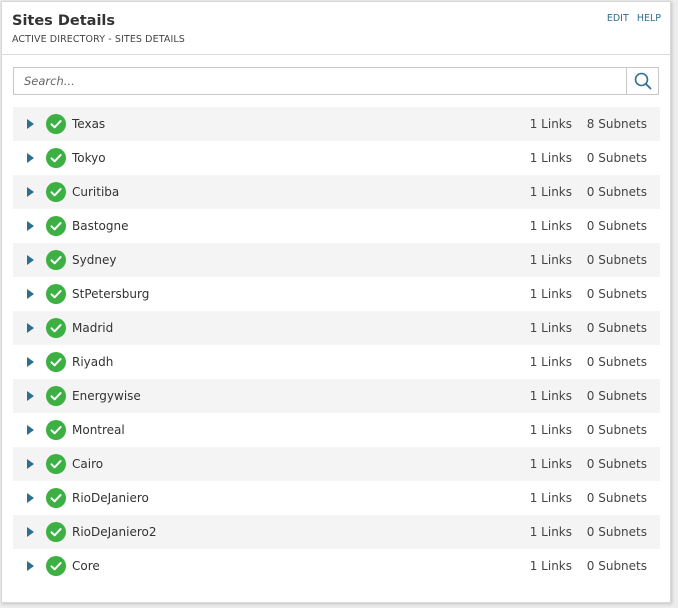  What do you see at coordinates (336, 396) in the screenshot?
I see `site-row: Energywise 1 Links 0 Subnets` at bounding box center [336, 396].